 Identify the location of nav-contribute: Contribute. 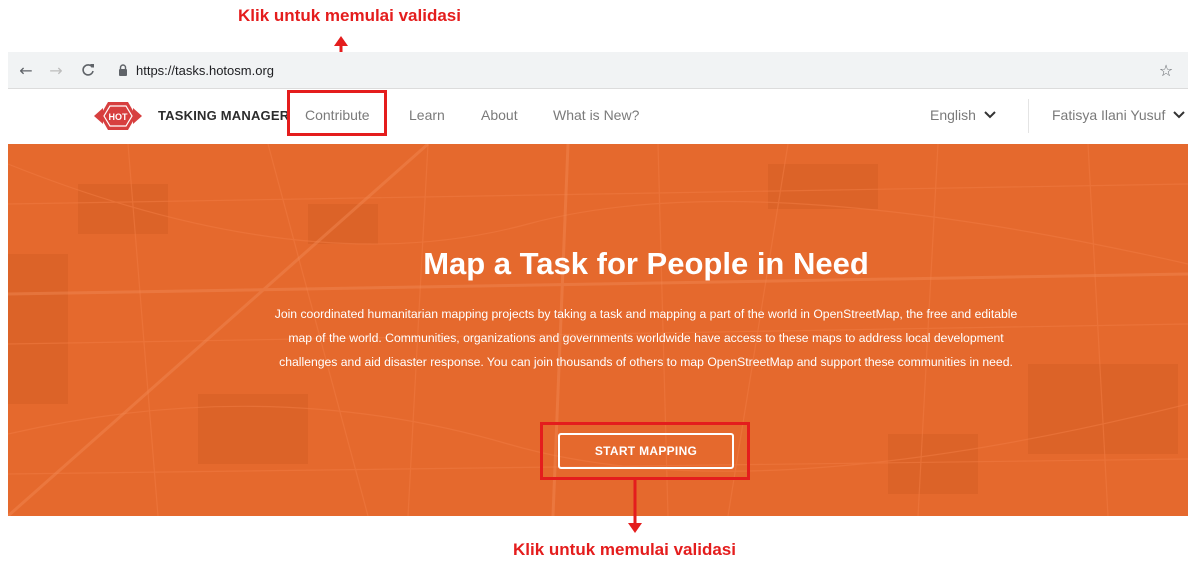
(337, 115).